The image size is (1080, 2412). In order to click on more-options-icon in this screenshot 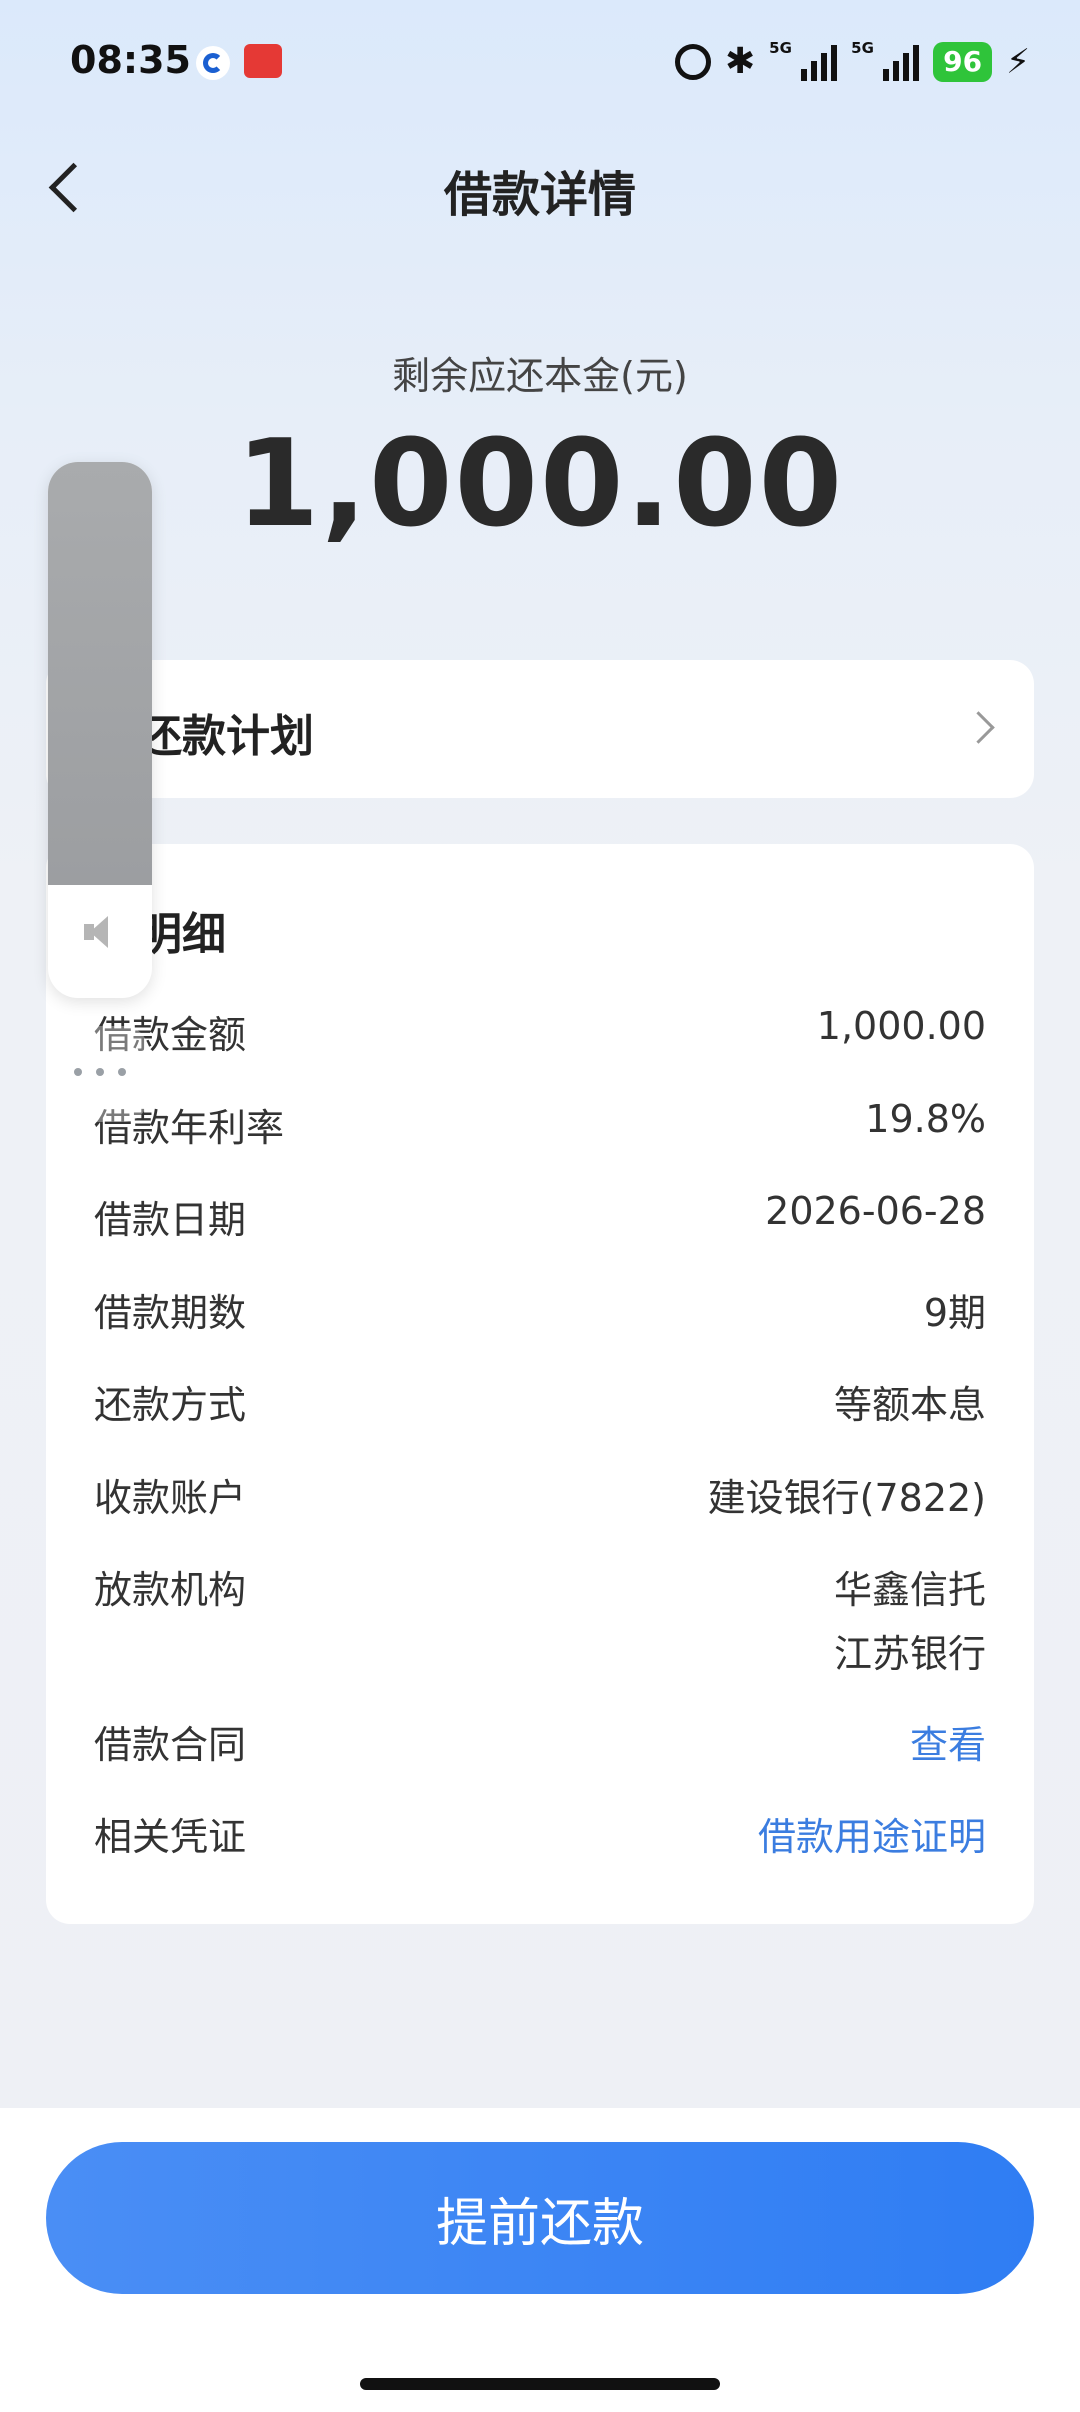, I will do `click(100, 1074)`.